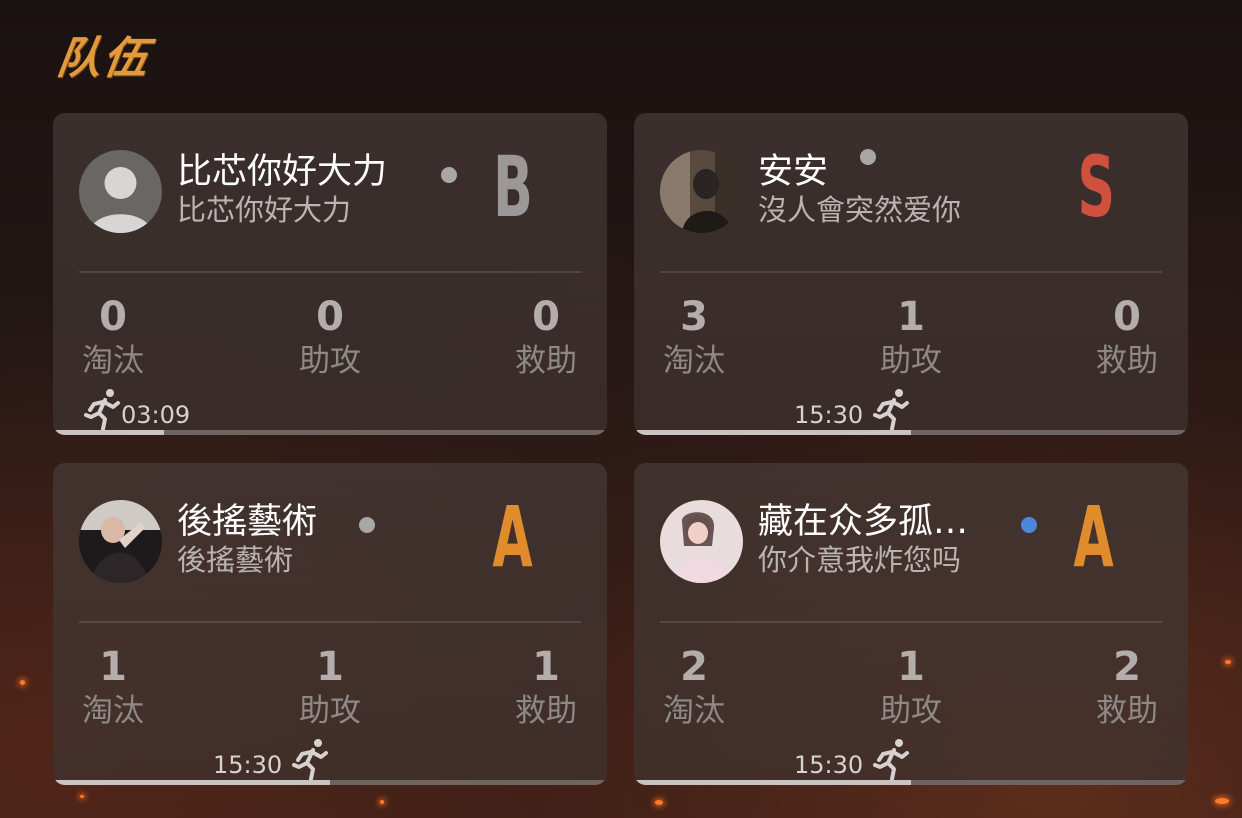 The image size is (1242, 818). I want to click on player-name: 後搖藝術, so click(247, 522).